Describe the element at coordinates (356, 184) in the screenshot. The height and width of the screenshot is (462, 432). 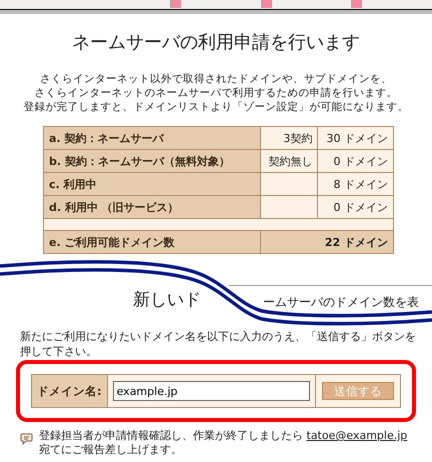
I see `table-cell: 8 ドメイン` at that location.